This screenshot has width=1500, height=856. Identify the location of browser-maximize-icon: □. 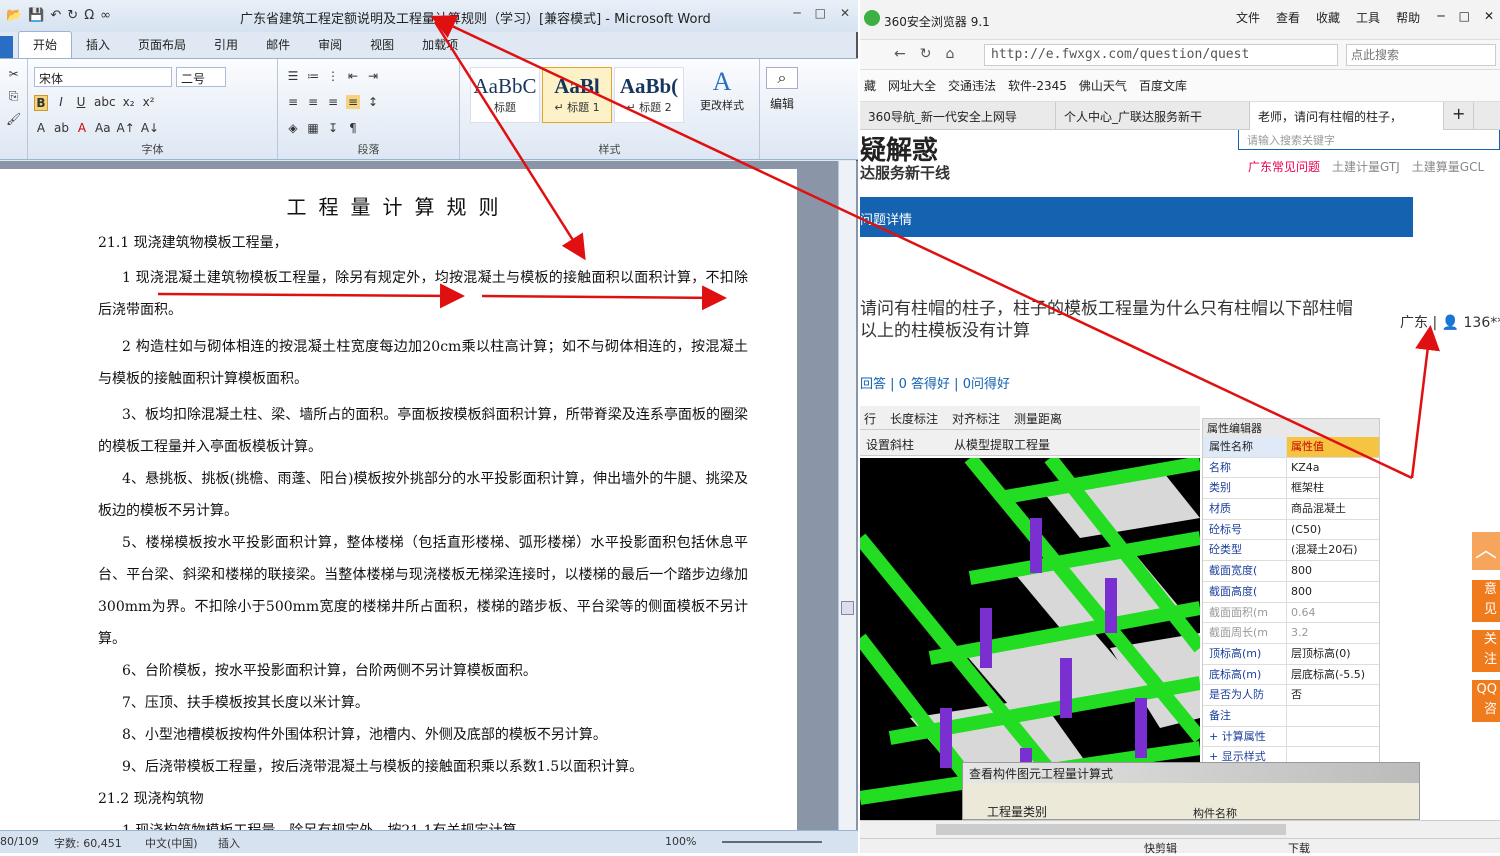
(1464, 16).